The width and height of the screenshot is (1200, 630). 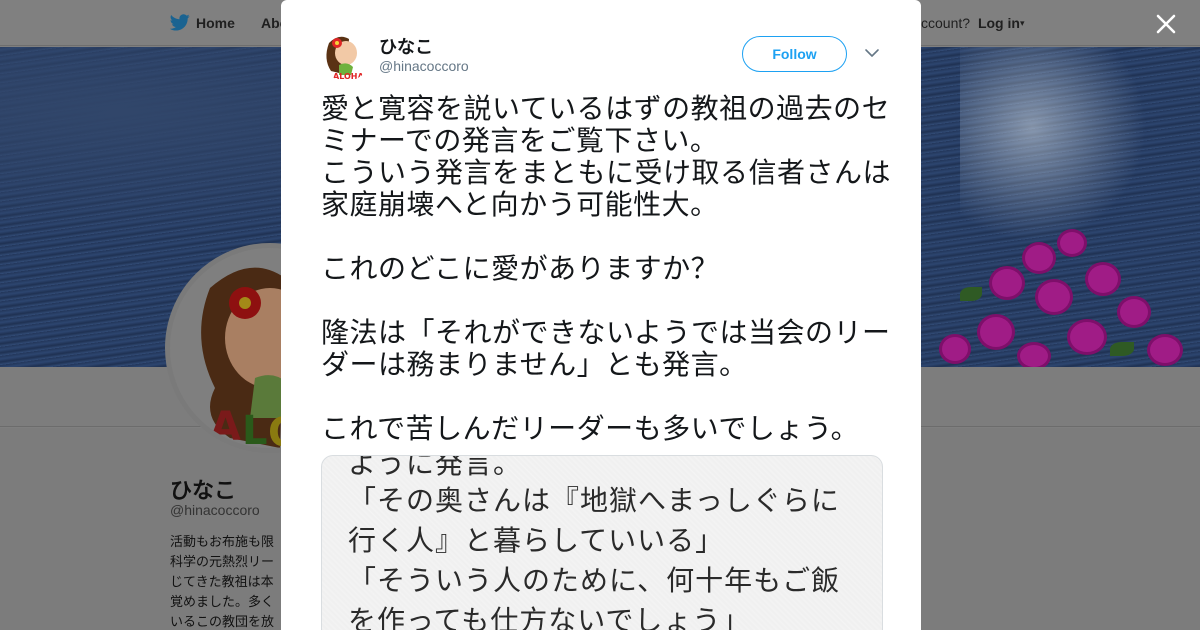 I want to click on svg-text: L, so click(x=255, y=430).